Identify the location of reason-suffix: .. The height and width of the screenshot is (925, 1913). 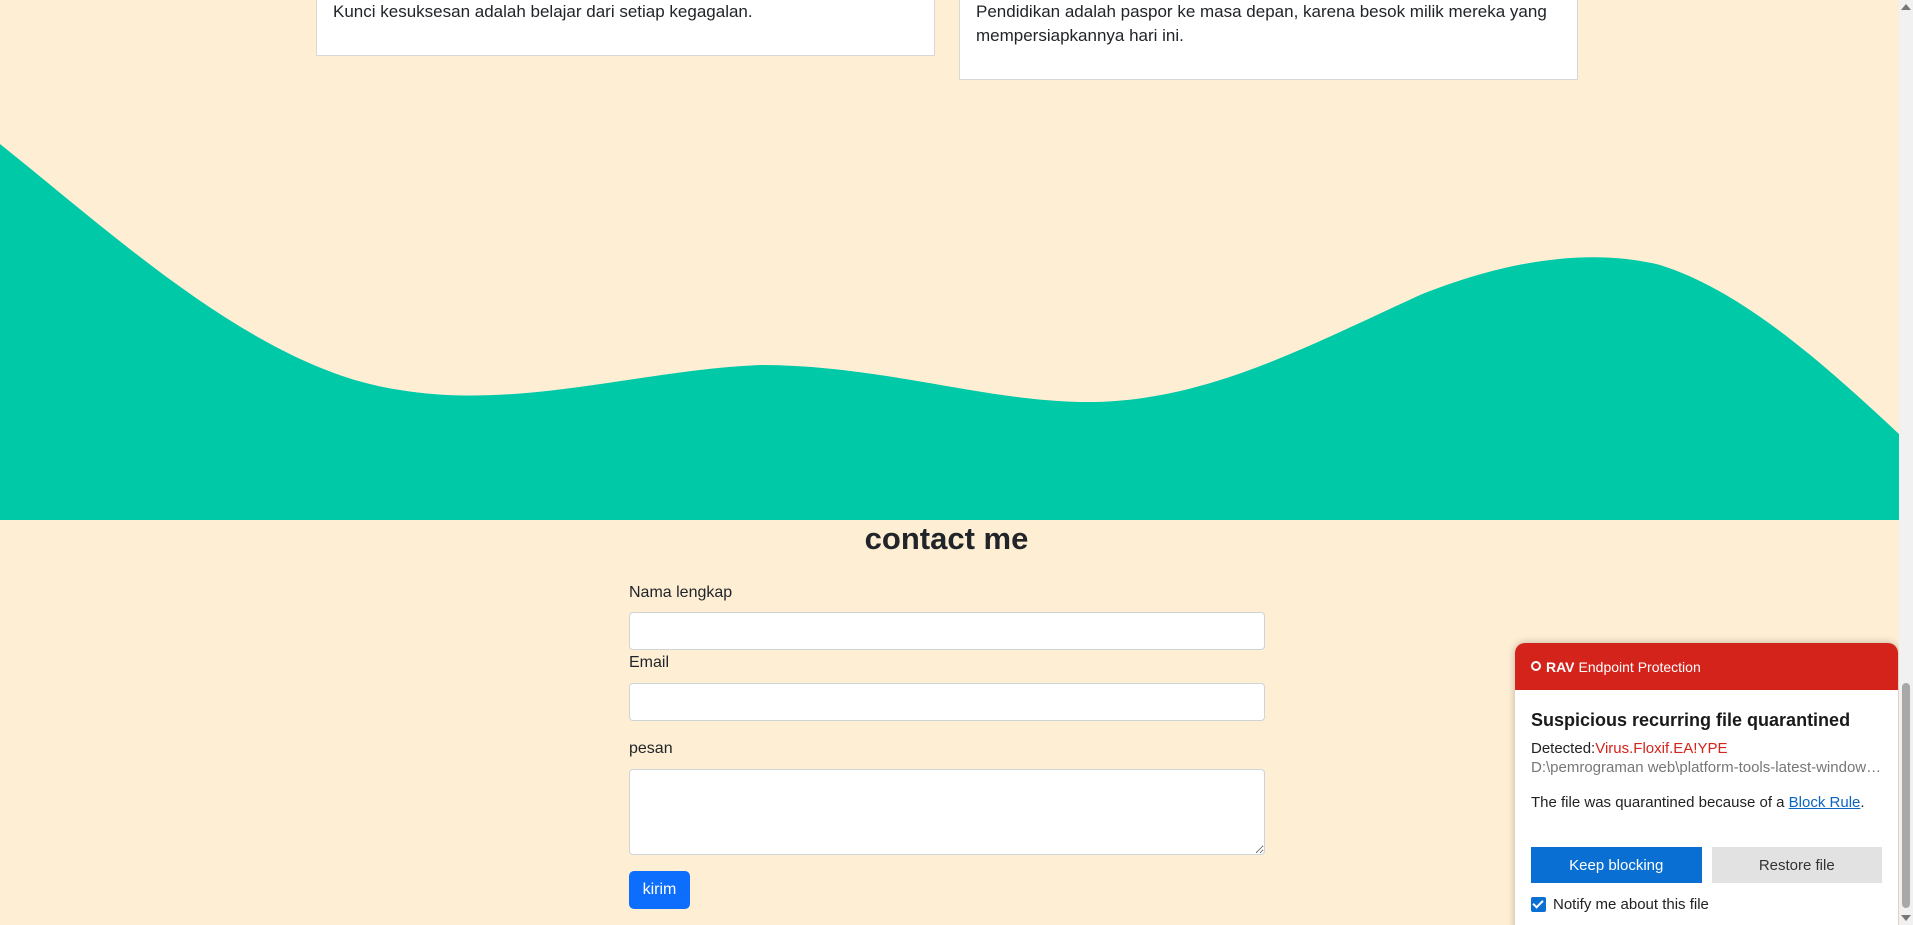
(1862, 802).